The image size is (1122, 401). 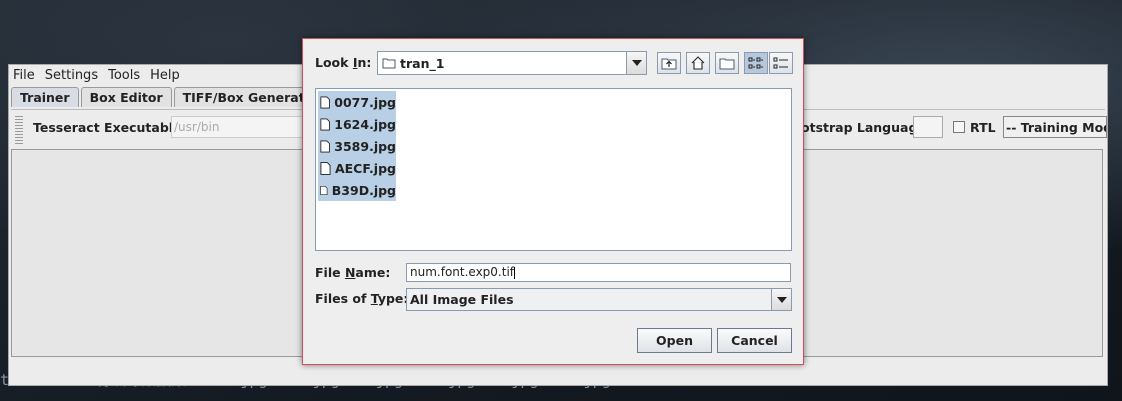 I want to click on home-button, so click(x=698, y=63).